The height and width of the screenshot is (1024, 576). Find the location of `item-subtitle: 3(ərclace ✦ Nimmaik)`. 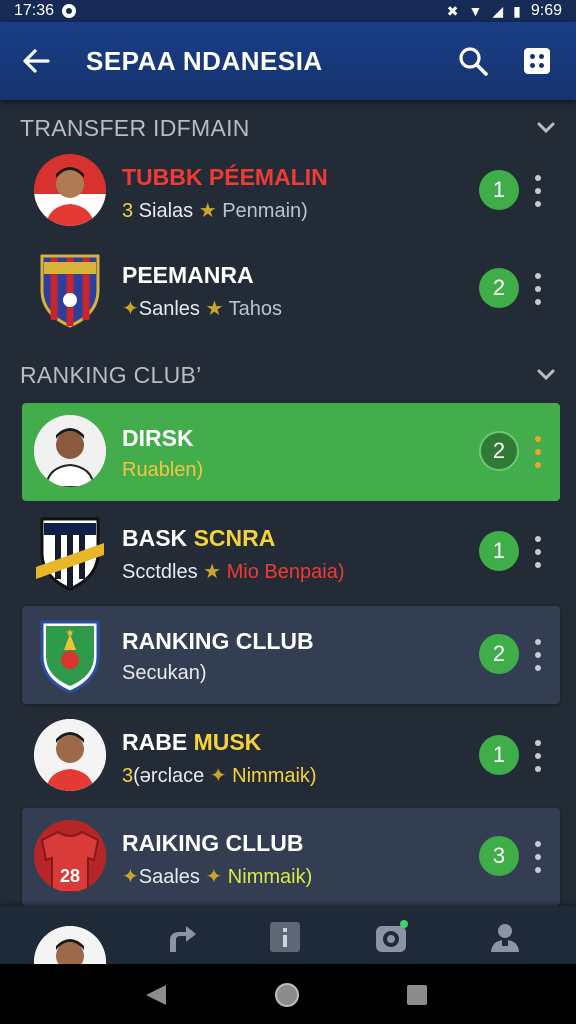

item-subtitle: 3(ərclace ✦ Nimmaik) is located at coordinates (219, 776).